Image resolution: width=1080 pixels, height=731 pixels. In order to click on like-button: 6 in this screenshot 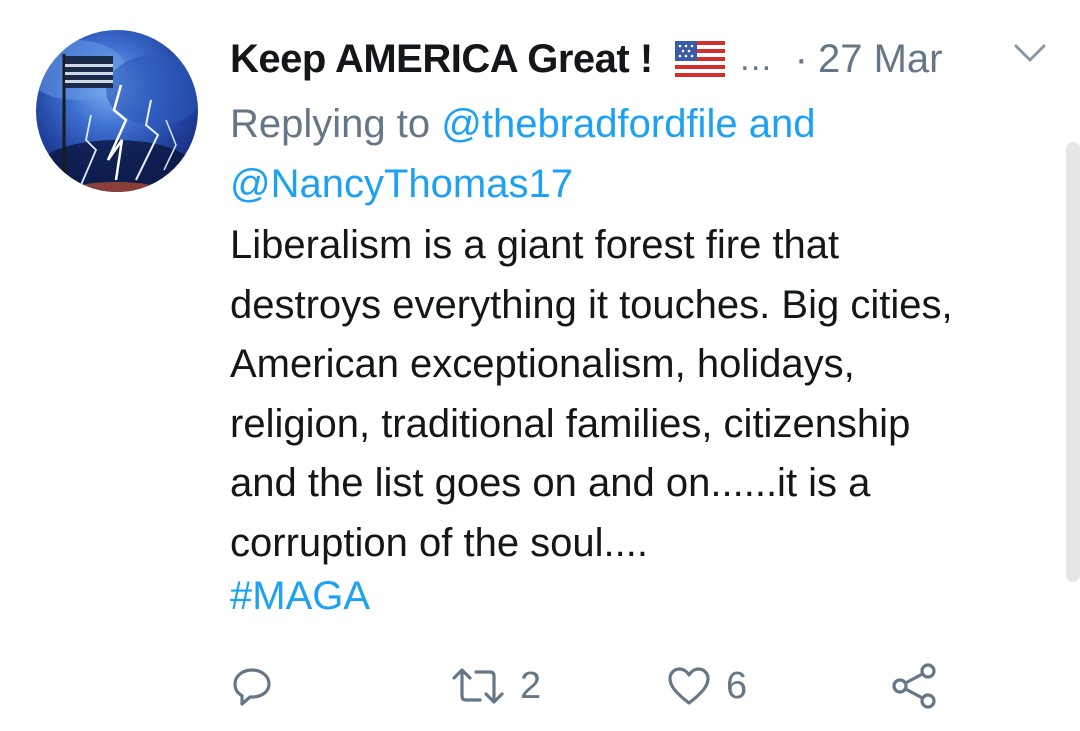, I will do `click(706, 686)`.